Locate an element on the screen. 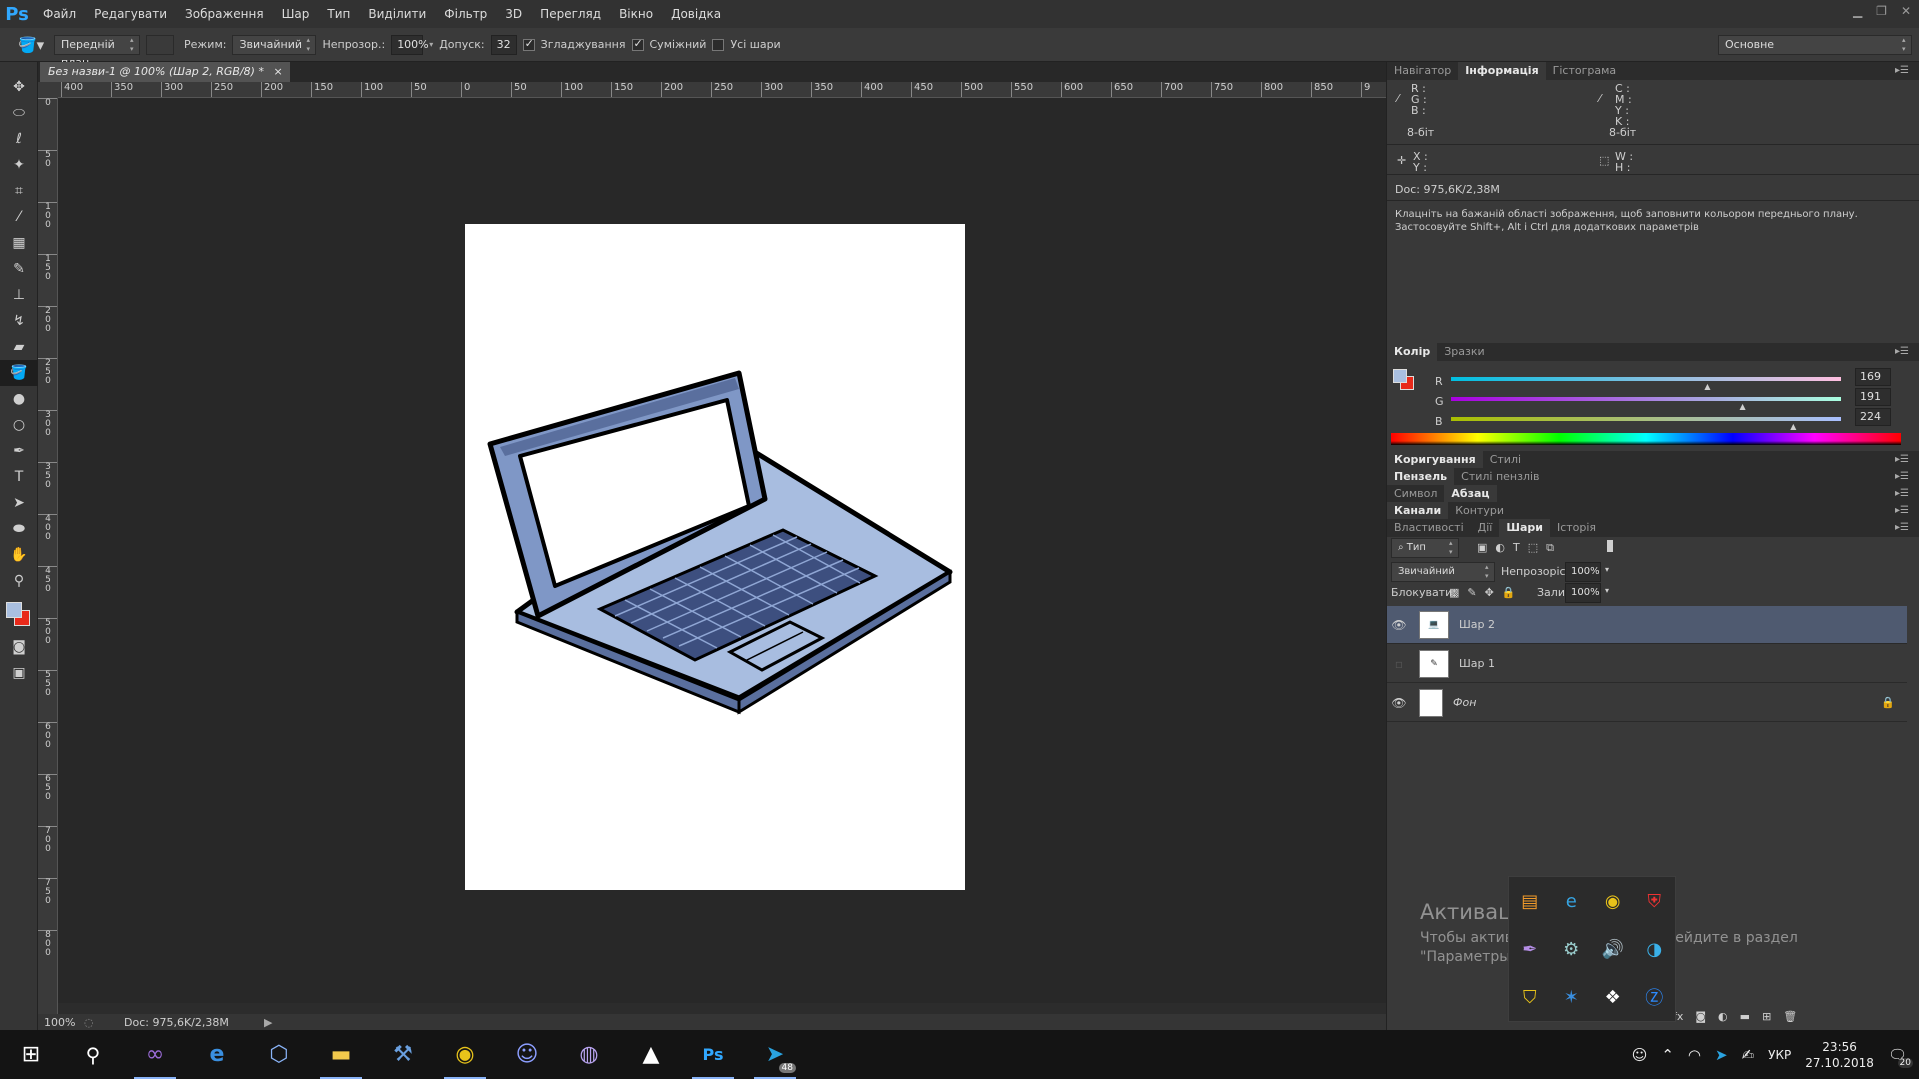  marquee-tool-icon: ⬭ is located at coordinates (19, 113).